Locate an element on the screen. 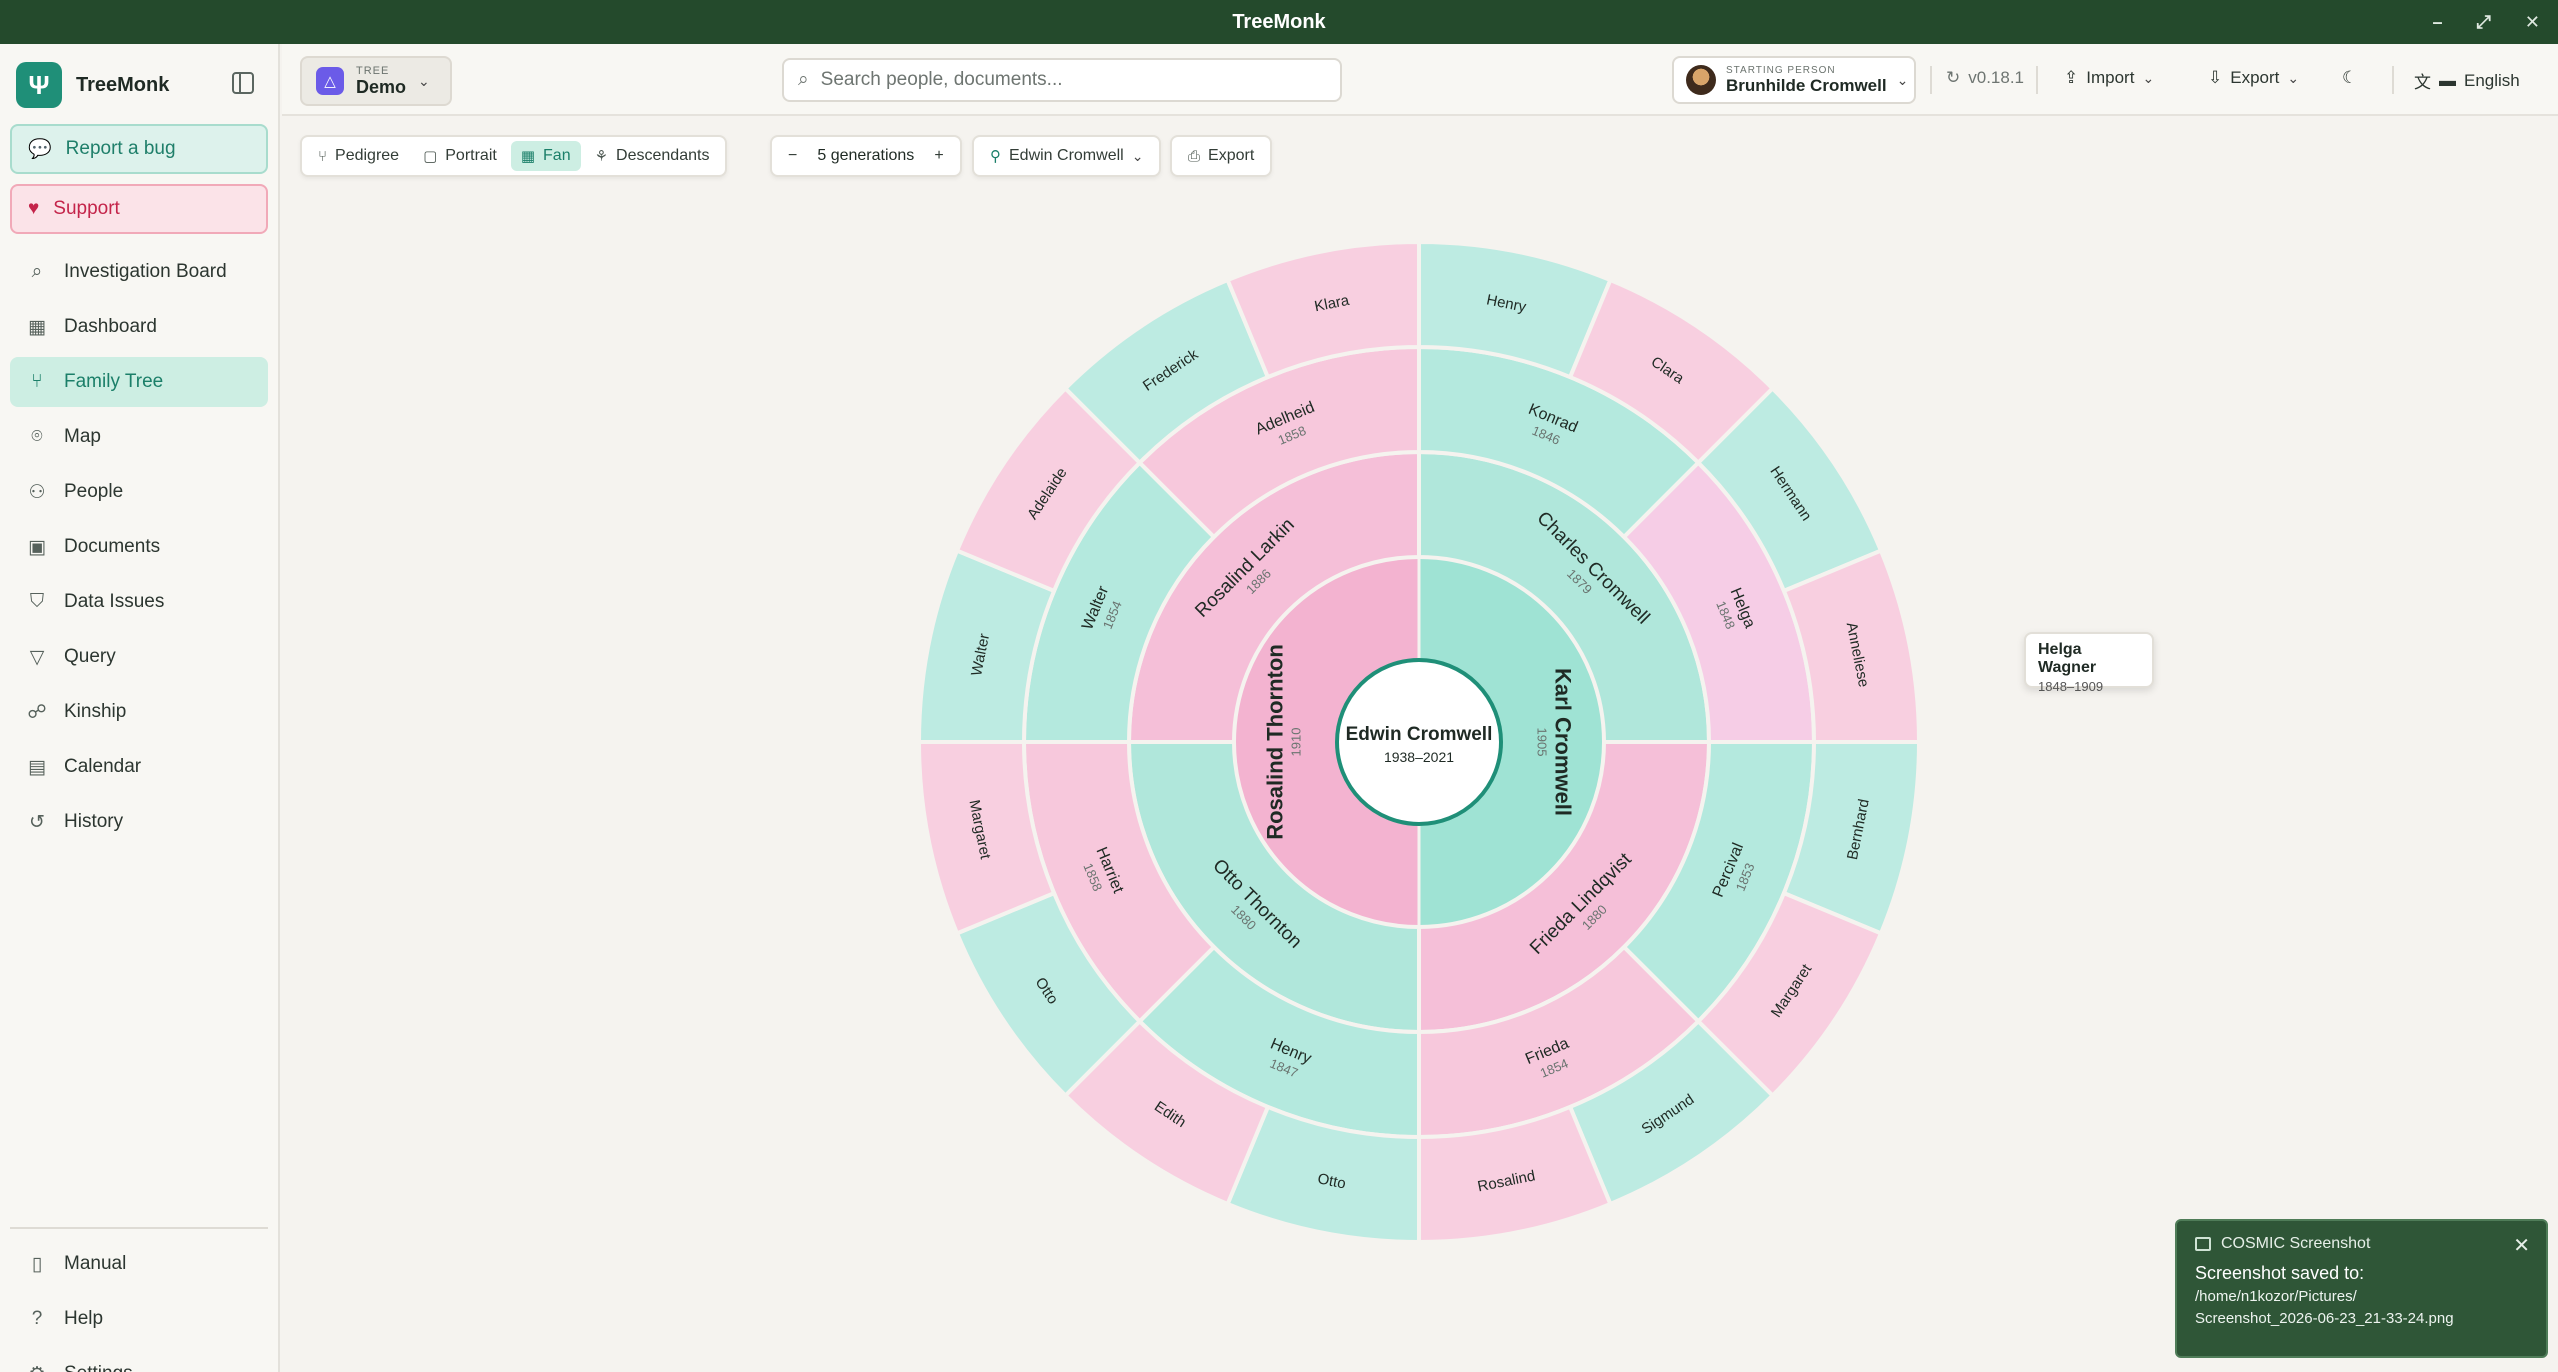 This screenshot has width=2558, height=1372. notification-title: Screenshot saved to: is located at coordinates (2280, 1273).